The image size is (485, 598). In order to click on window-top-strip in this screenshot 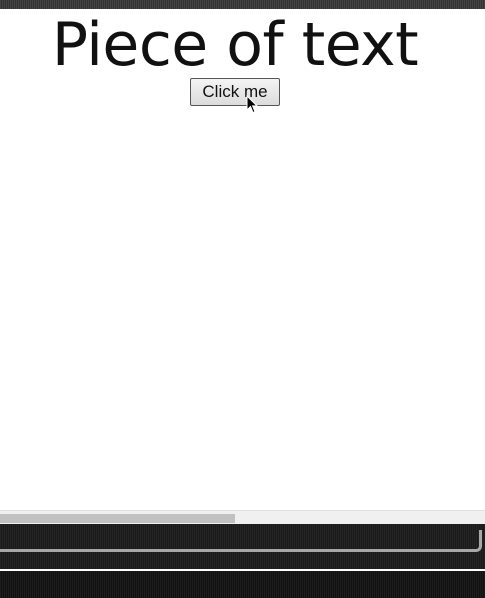, I will do `click(242, 4)`.